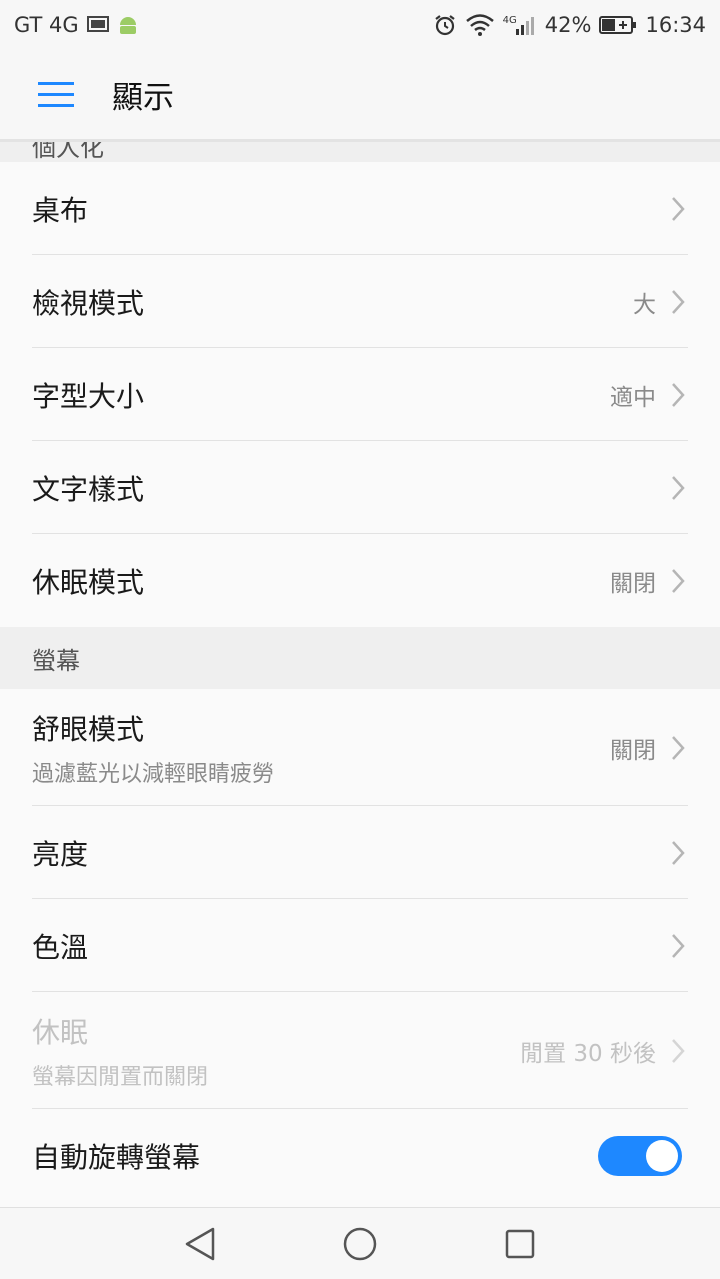 Image resolution: width=720 pixels, height=1279 pixels. Describe the element at coordinates (321, 395) in the screenshot. I see `row-text: 字型大小` at that location.